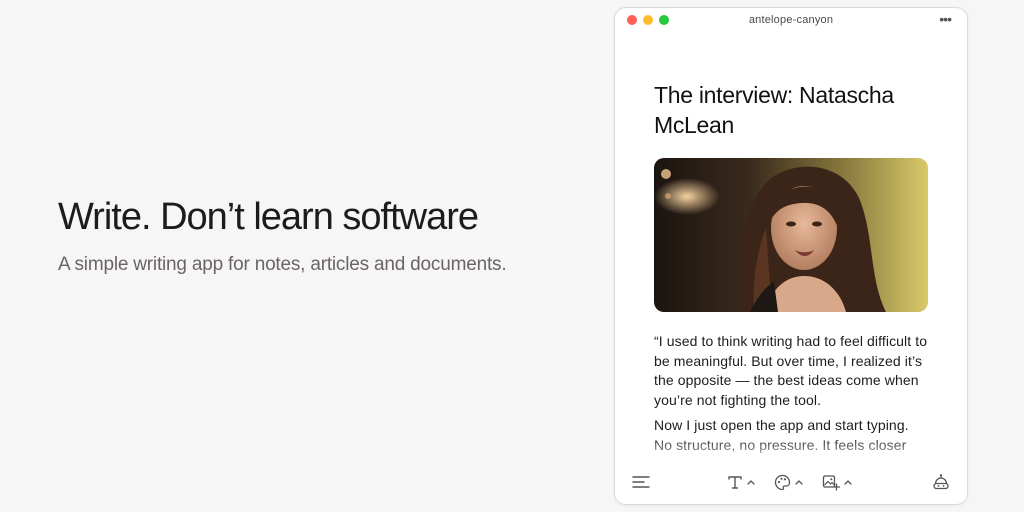  I want to click on document-name: antelope-canyon, so click(791, 20).